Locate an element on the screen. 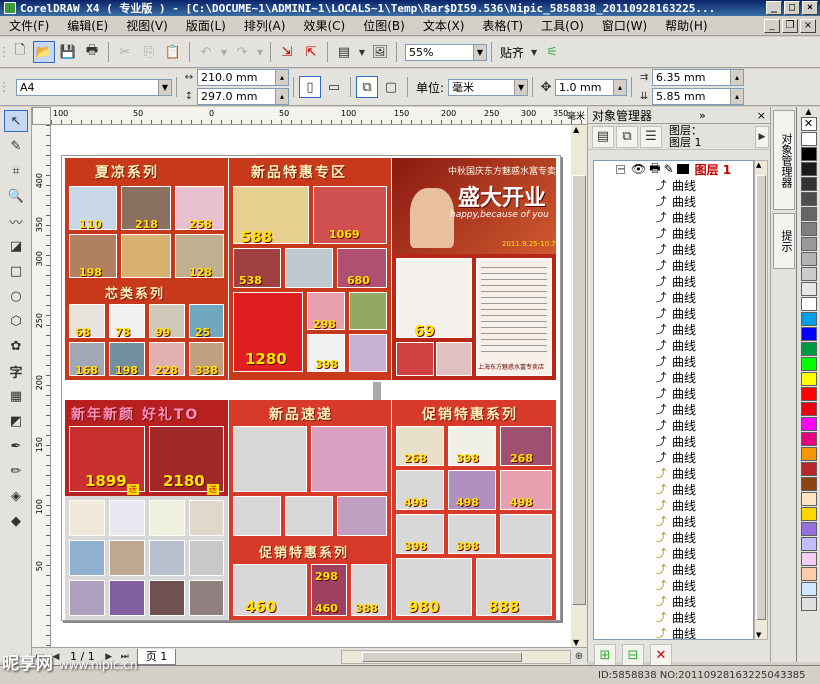  nudge-distance-field: 1.0 mm ▴ is located at coordinates (591, 87).